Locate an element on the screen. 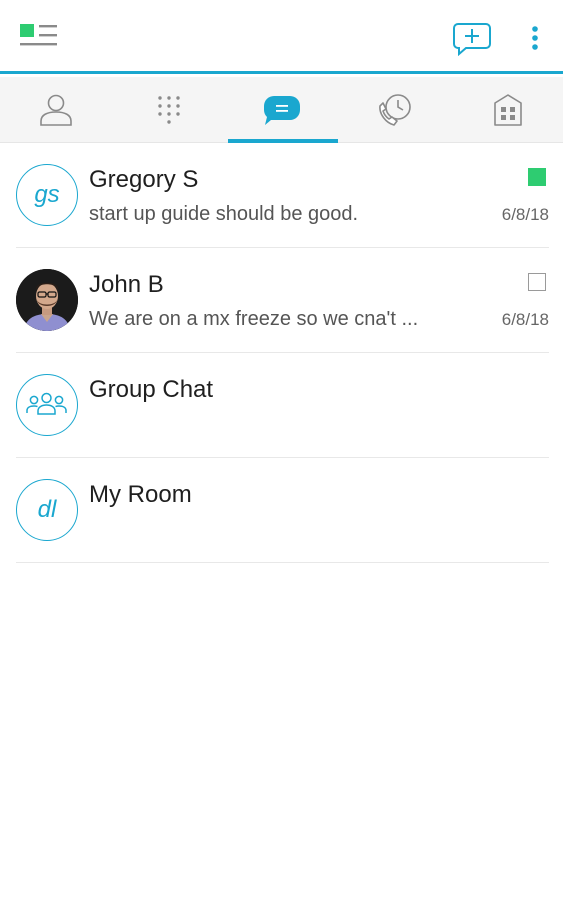  status-flag-green is located at coordinates (537, 177).